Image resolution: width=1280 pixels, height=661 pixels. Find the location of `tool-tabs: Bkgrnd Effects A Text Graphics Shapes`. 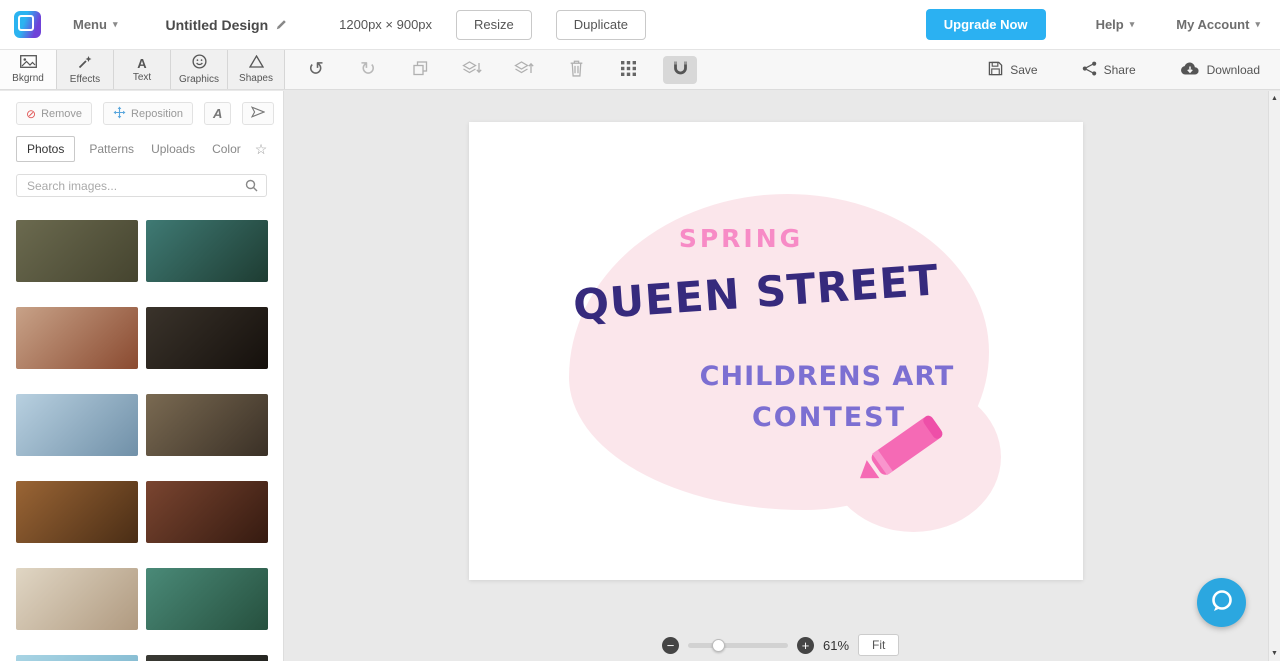

tool-tabs: Bkgrnd Effects A Text Graphics Shapes is located at coordinates (142, 69).